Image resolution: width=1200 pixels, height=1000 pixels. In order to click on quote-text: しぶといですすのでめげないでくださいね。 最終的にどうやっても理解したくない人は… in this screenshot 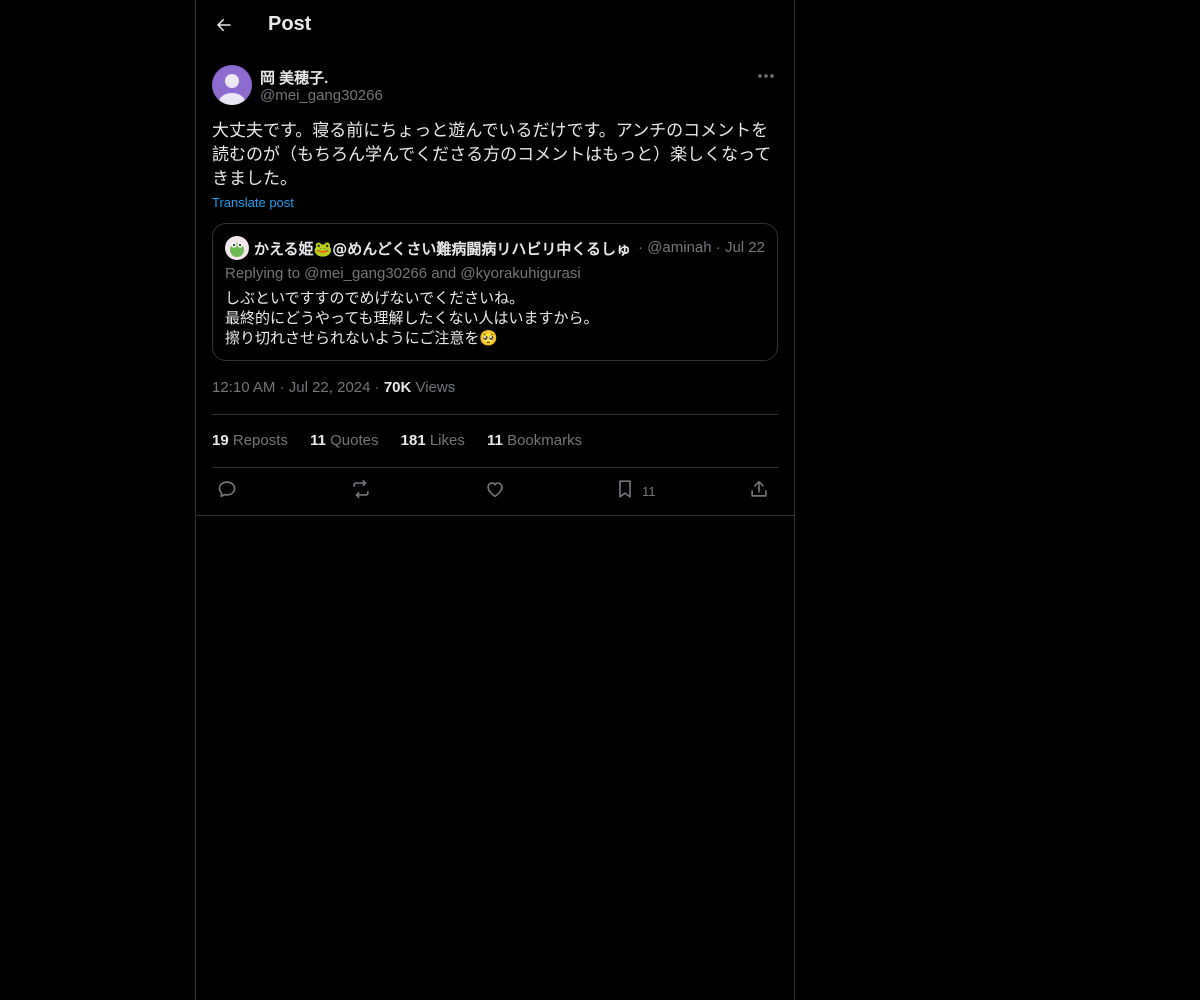, I will do `click(495, 318)`.